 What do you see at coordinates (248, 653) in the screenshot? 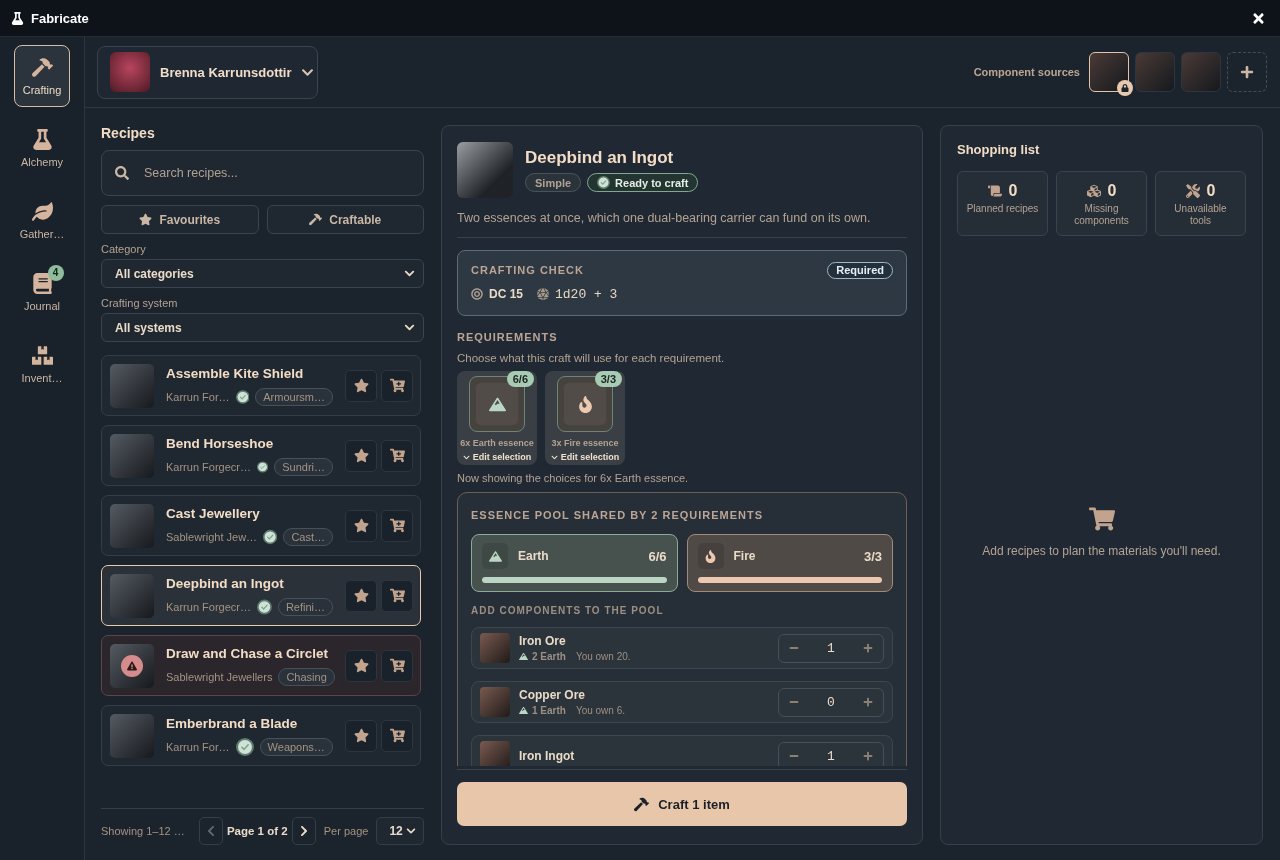
I see `recipe-name: Draw and Chase a Circlet` at bounding box center [248, 653].